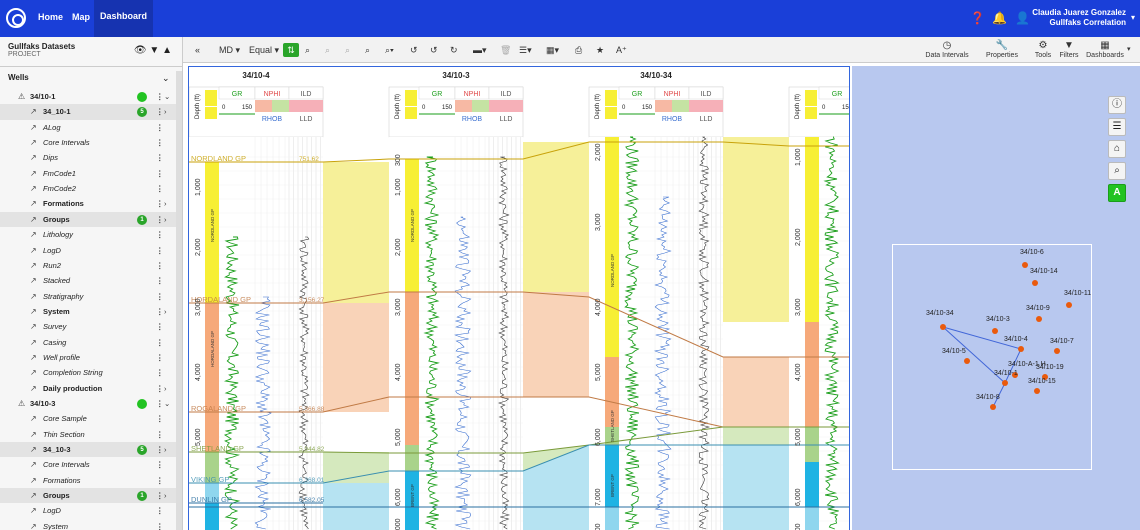 This screenshot has width=1140, height=530. What do you see at coordinates (347, 50) in the screenshot?
I see `zoom-window-icon: ⌕` at bounding box center [347, 50].